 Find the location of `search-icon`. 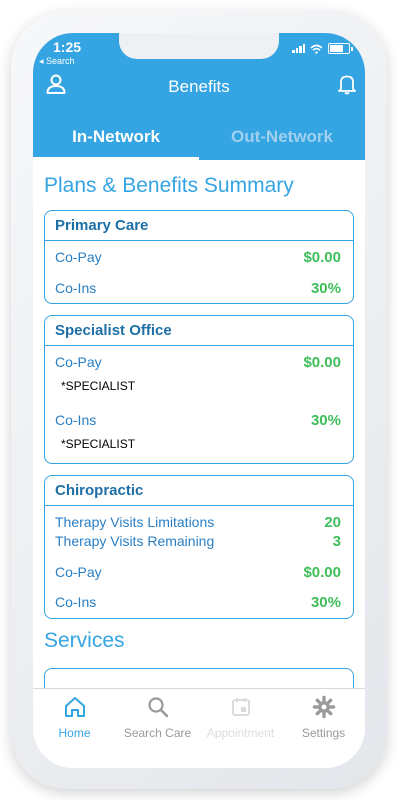

search-icon is located at coordinates (157, 707).